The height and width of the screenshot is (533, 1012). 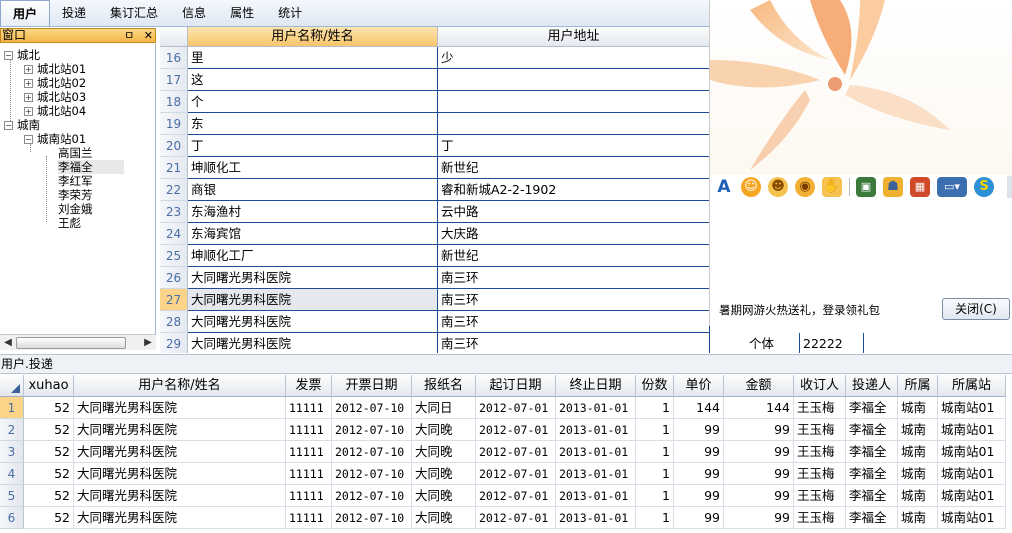 I want to click on cell-receiver: 王玉梅, so click(x=820, y=496).